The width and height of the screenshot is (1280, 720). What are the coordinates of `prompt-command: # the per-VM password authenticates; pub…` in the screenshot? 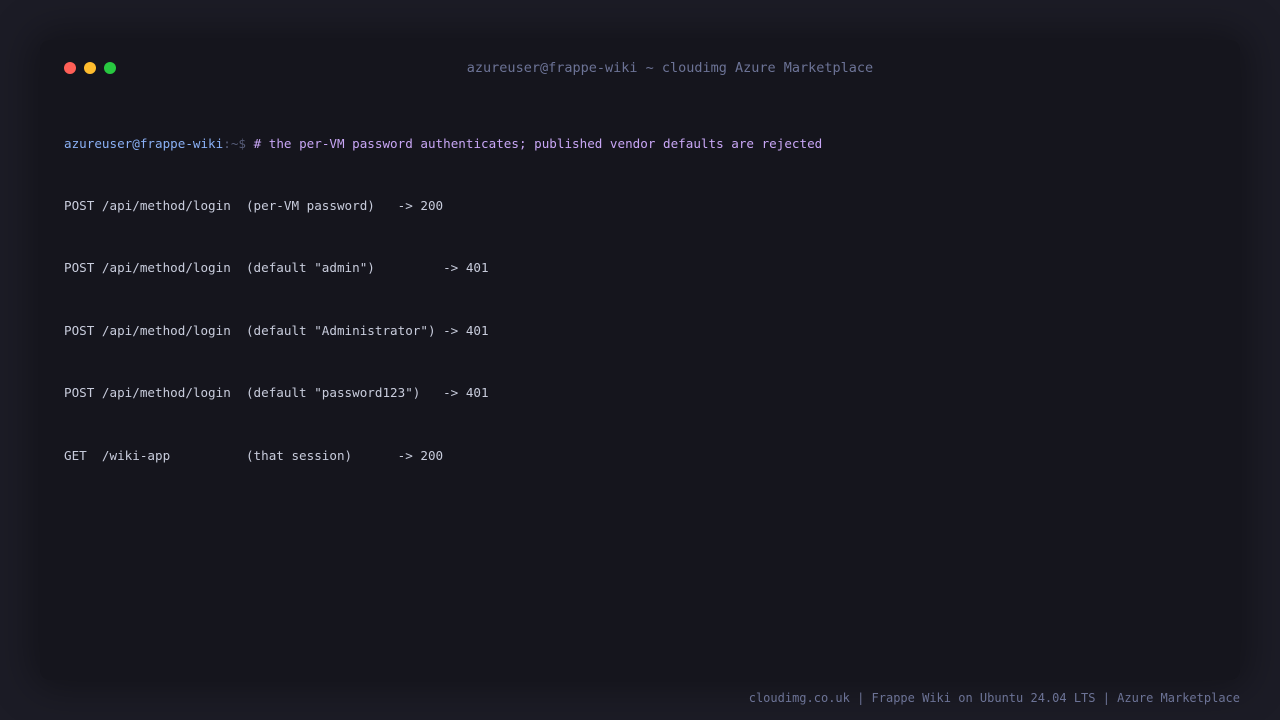 It's located at (538, 143).